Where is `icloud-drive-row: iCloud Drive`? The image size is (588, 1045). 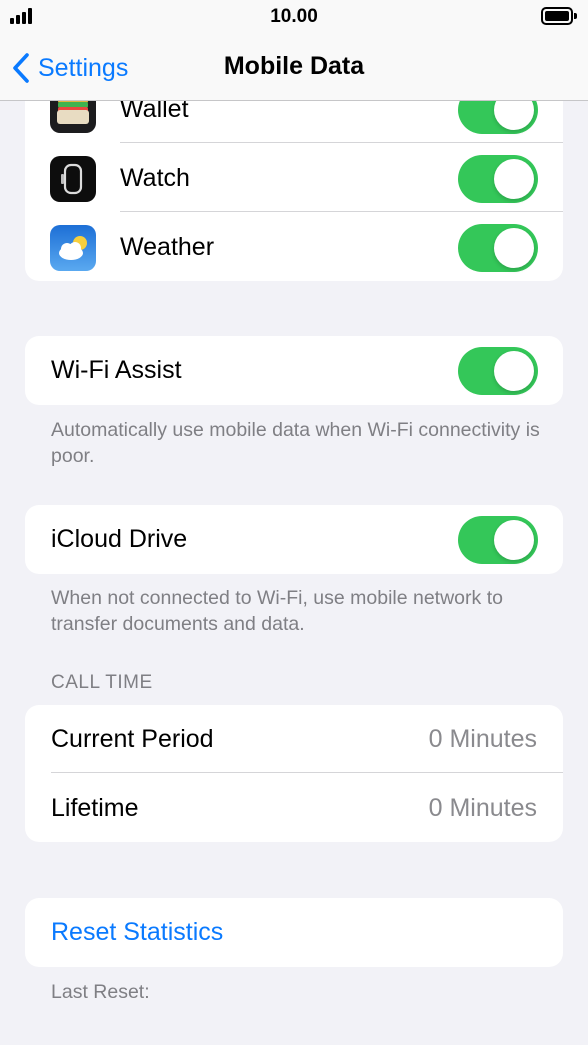 icloud-drive-row: iCloud Drive is located at coordinates (294, 539).